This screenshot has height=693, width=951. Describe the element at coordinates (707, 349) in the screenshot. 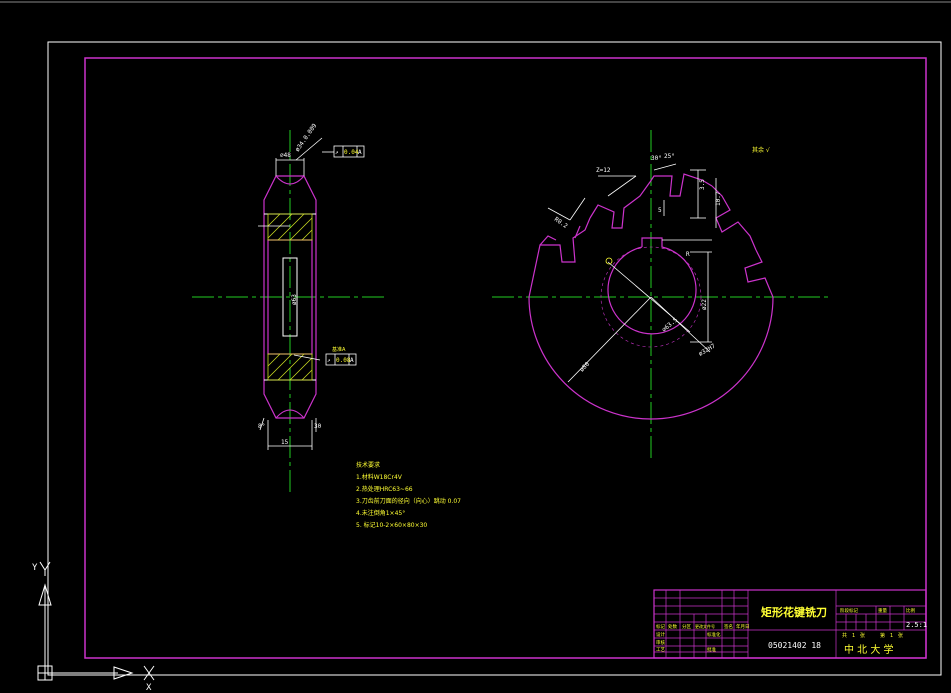

I see `bore-dim-2-label: ø32H7` at that location.